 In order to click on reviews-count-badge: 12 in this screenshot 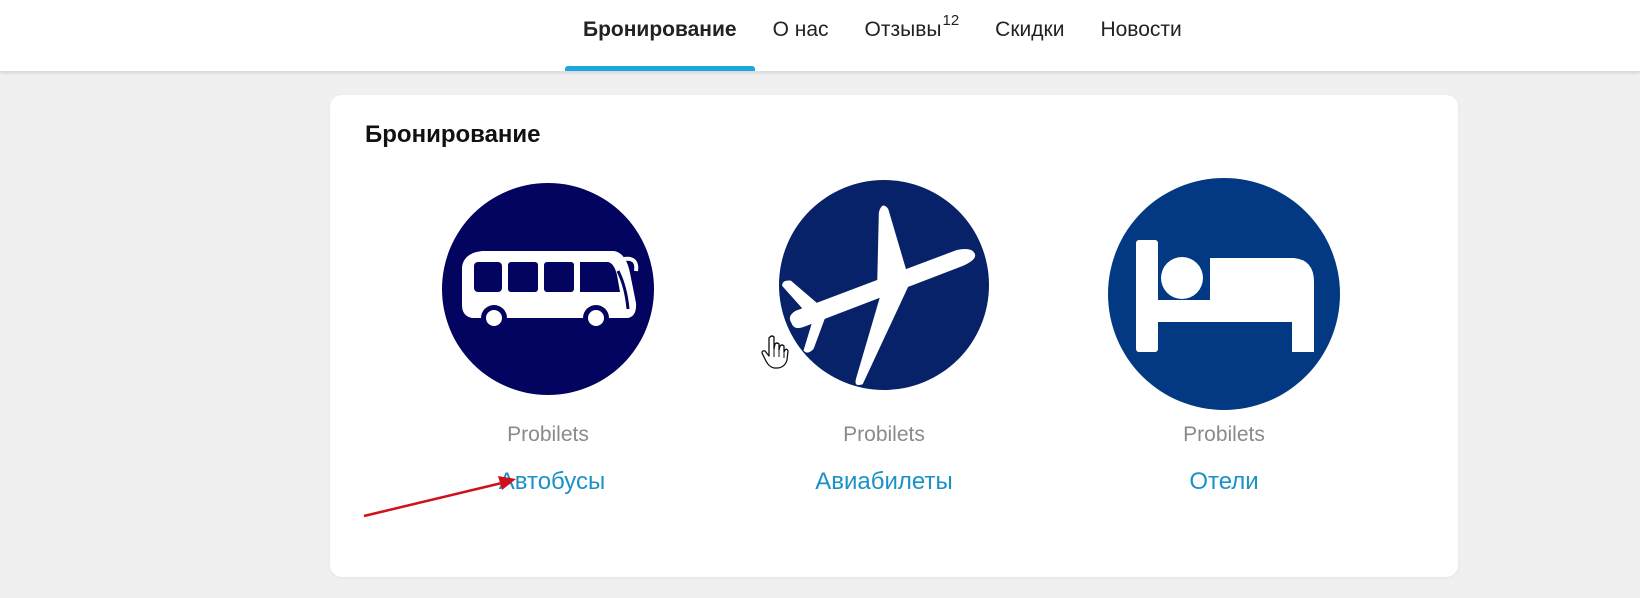, I will do `click(951, 20)`.